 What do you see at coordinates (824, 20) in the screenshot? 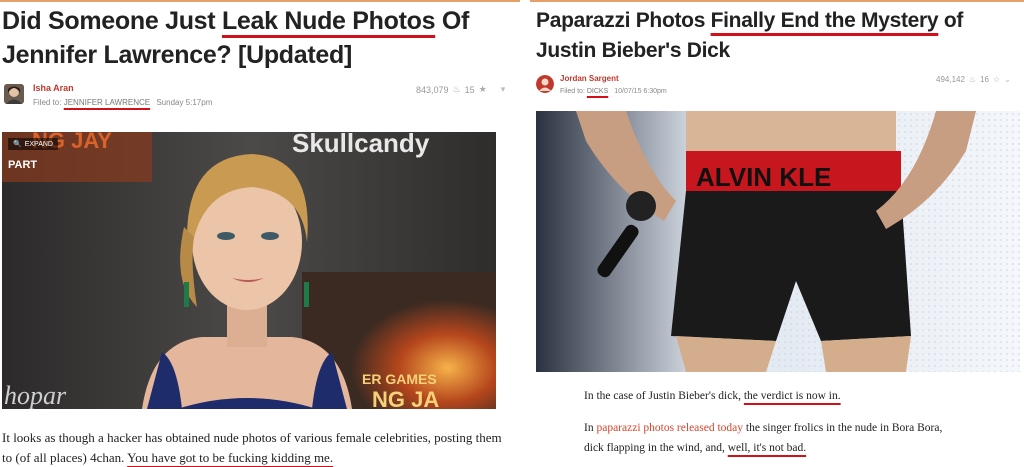
I see `headline-highlight: Finally End the Mystery` at bounding box center [824, 20].